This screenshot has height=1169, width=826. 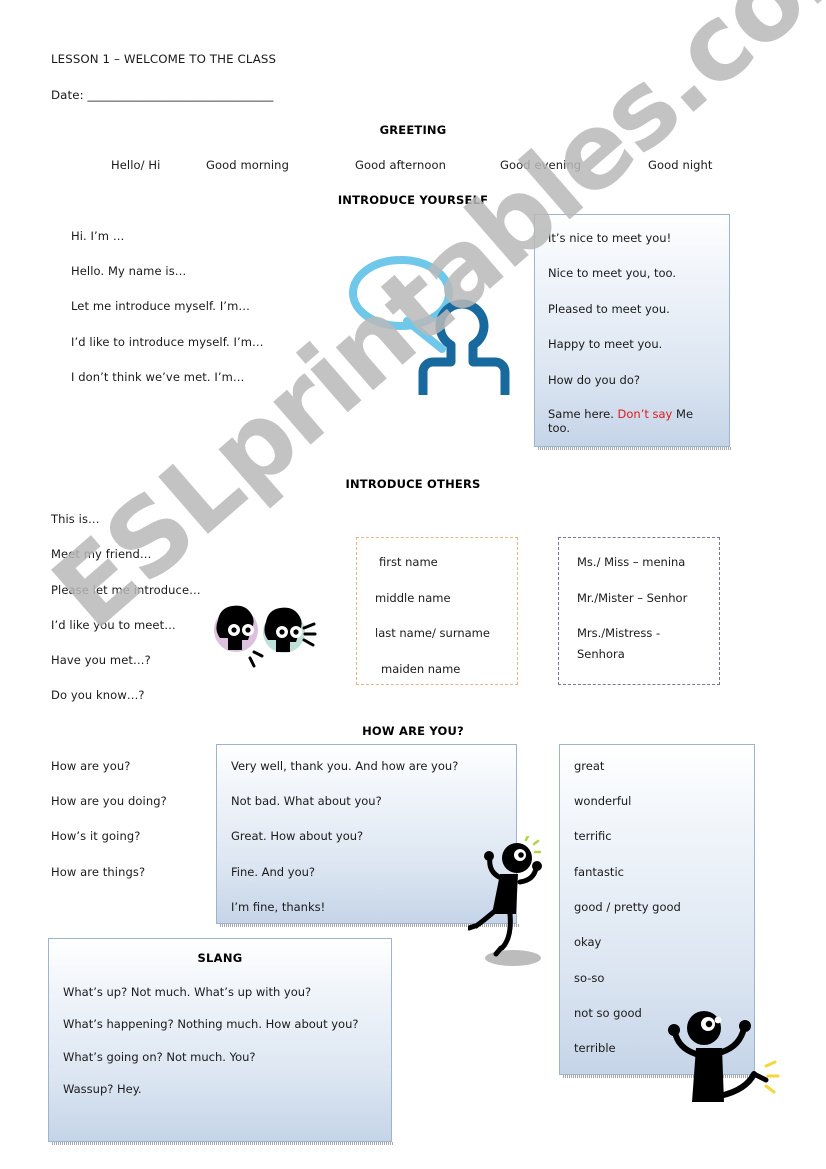 I want to click on title-item: Mr./Mister – Senhor, so click(x=632, y=598).